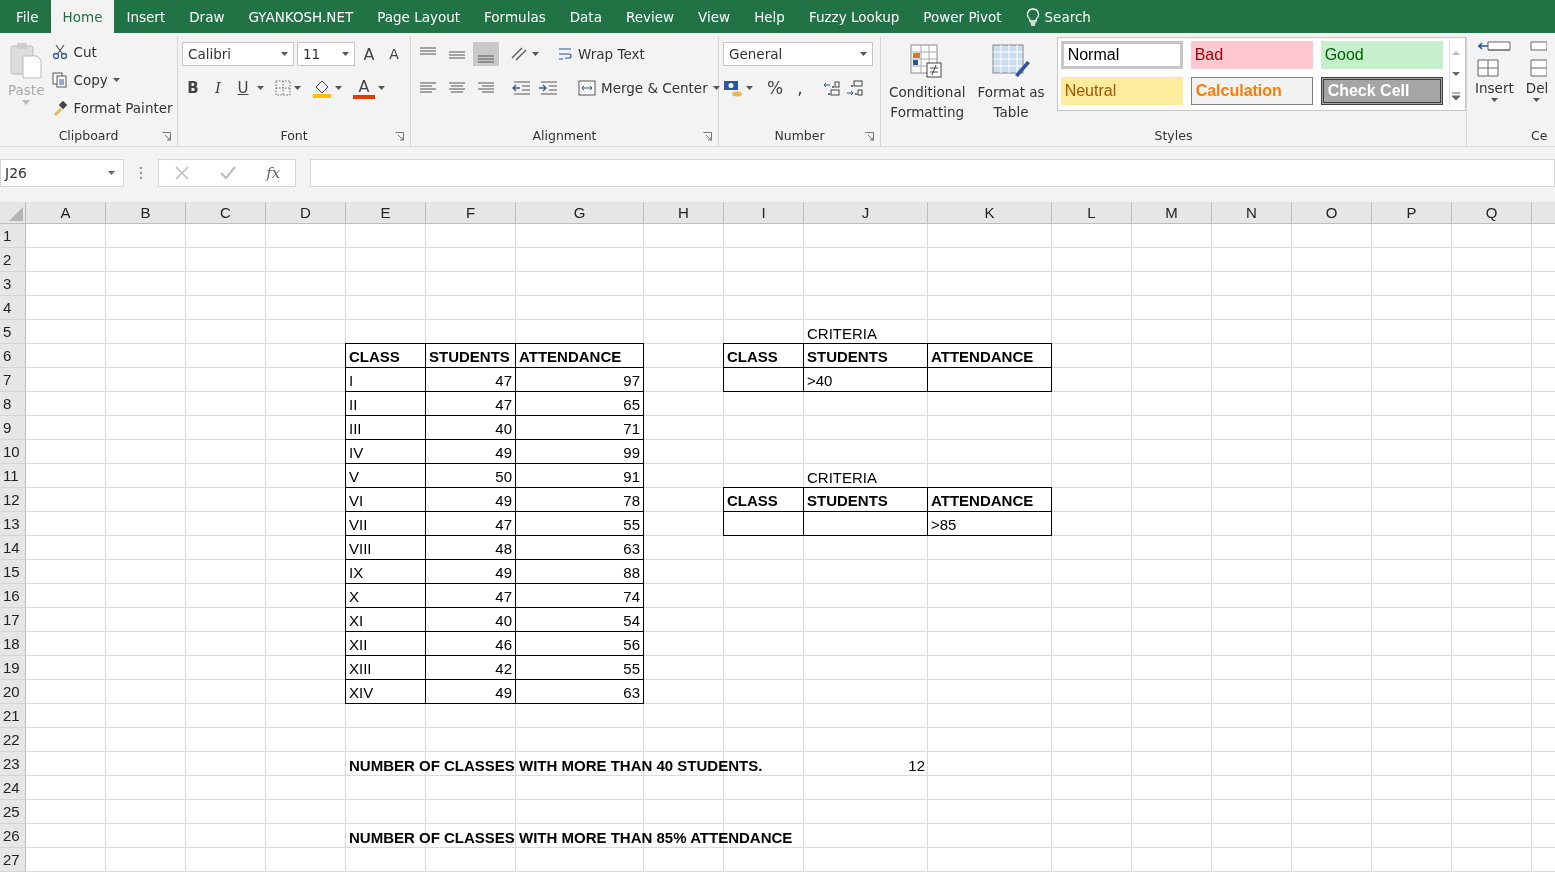  Describe the element at coordinates (13, 572) in the screenshot. I see `row-header: 15` at that location.